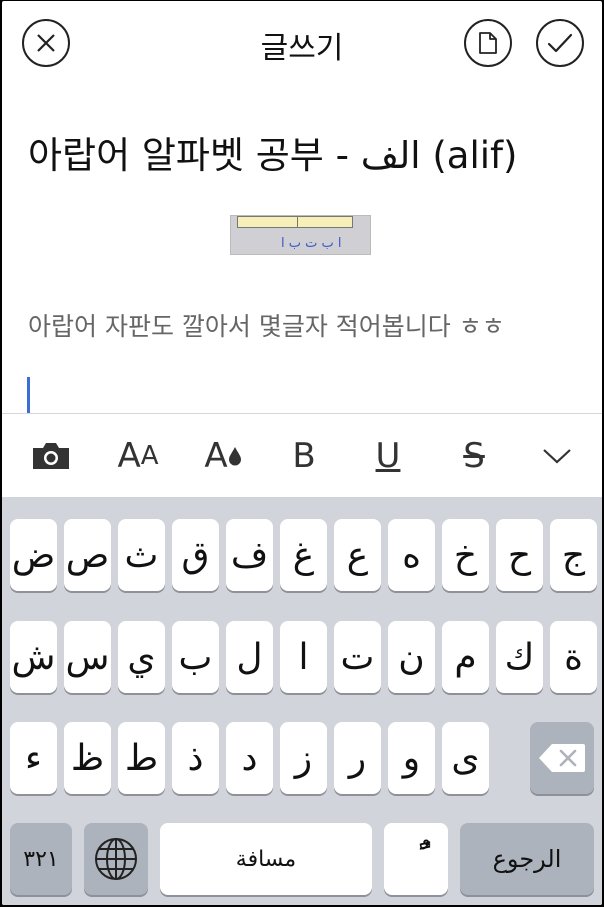  I want to click on key: ظ, so click(87, 758).